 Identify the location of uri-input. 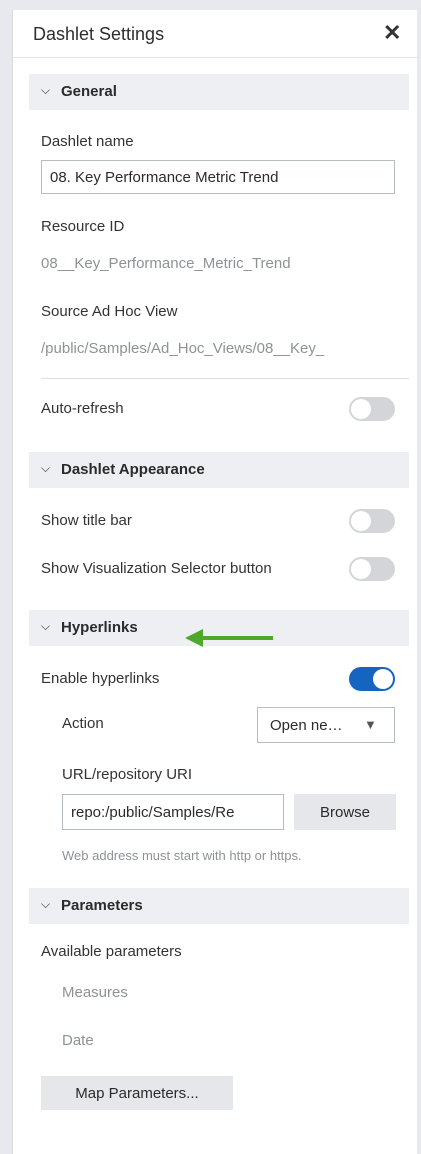
(173, 812).